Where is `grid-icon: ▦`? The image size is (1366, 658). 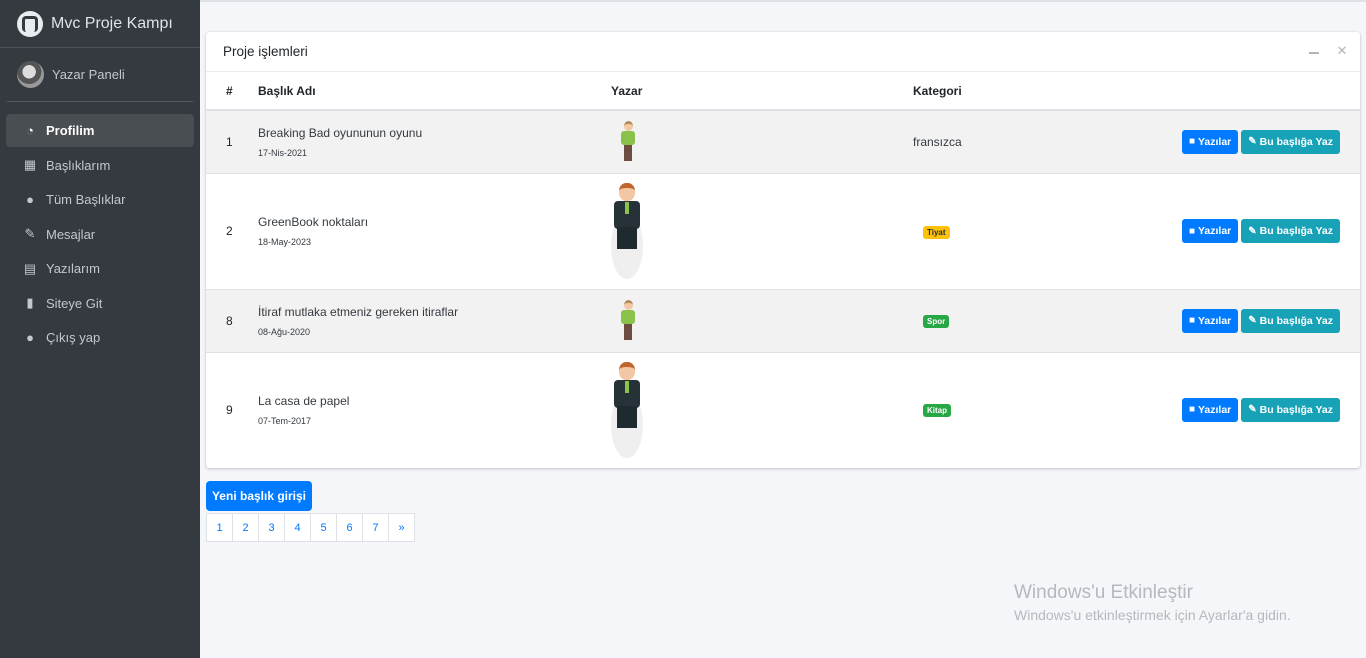 grid-icon: ▦ is located at coordinates (30, 164).